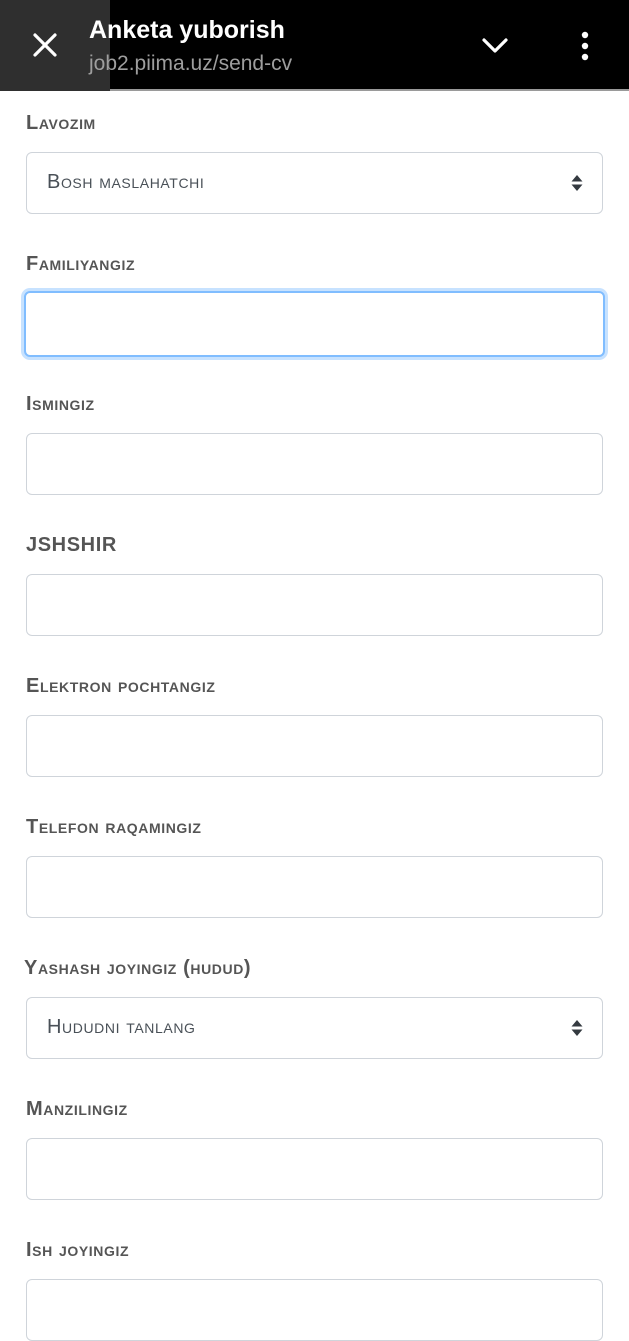  What do you see at coordinates (114, 827) in the screenshot?
I see `telefon-label: Telefon raqamingiz` at bounding box center [114, 827].